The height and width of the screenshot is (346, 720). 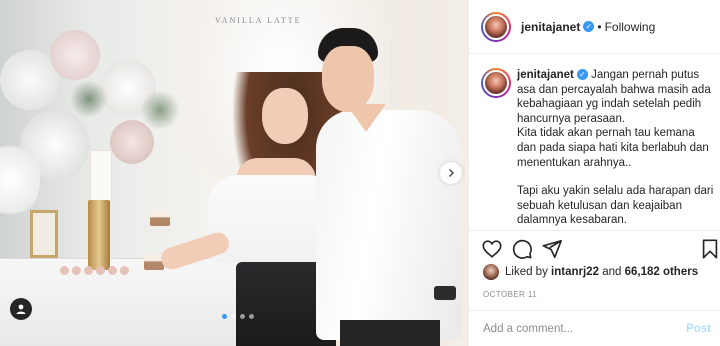 I want to click on bookmark-icon, so click(x=710, y=249).